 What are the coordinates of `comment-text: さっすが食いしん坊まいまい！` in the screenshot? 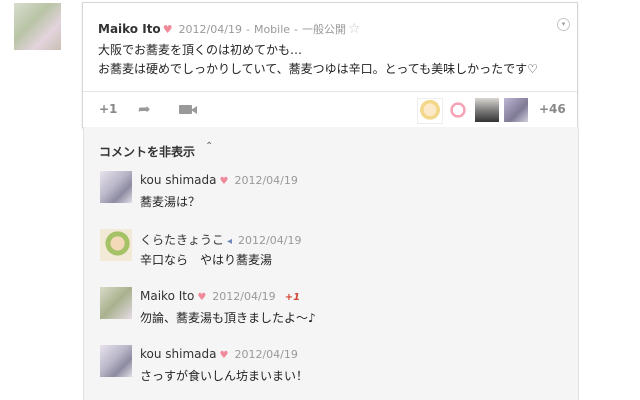 It's located at (224, 376).